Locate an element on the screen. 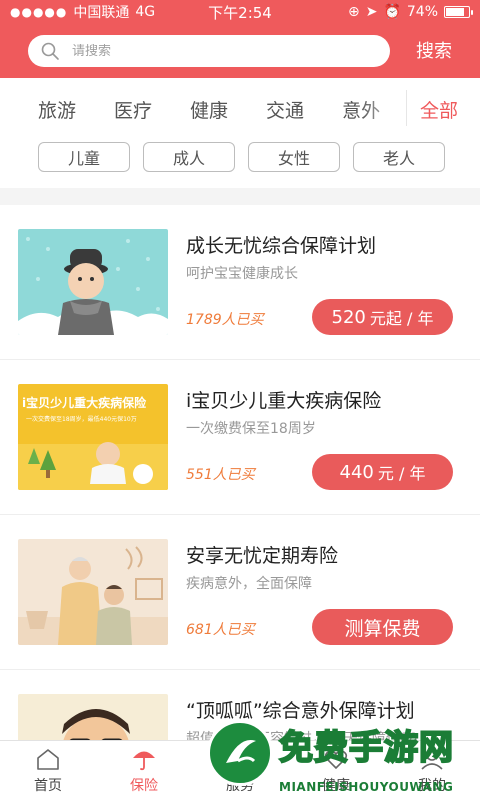 This screenshot has height=800, width=480. category-fade is located at coordinates (385, 110).